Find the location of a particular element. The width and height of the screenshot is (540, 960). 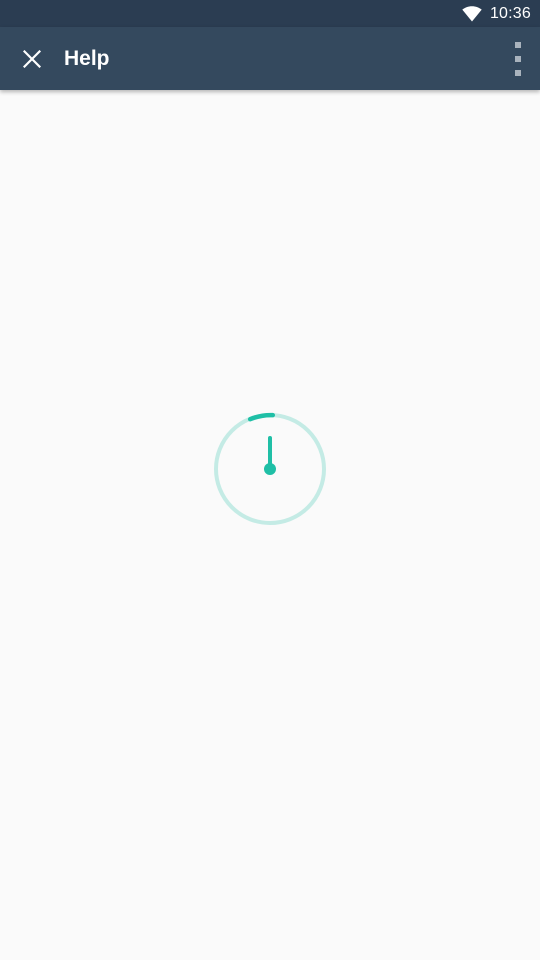

more-vert-icon is located at coordinates (518, 59).